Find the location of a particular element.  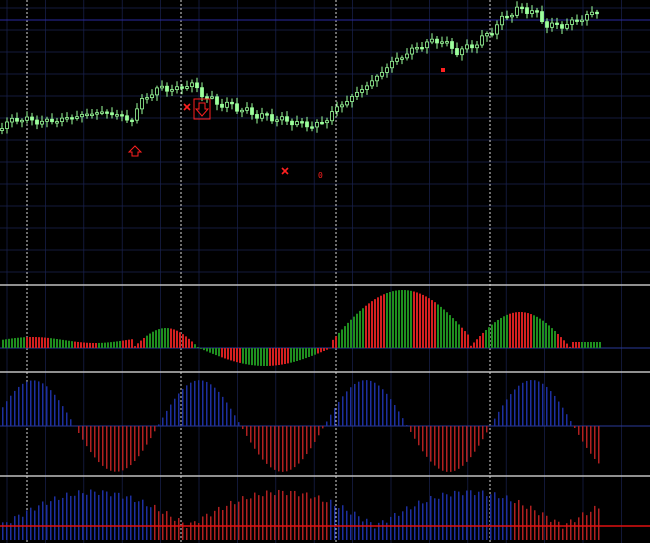

red-square-dot-icon is located at coordinates (443, 70).